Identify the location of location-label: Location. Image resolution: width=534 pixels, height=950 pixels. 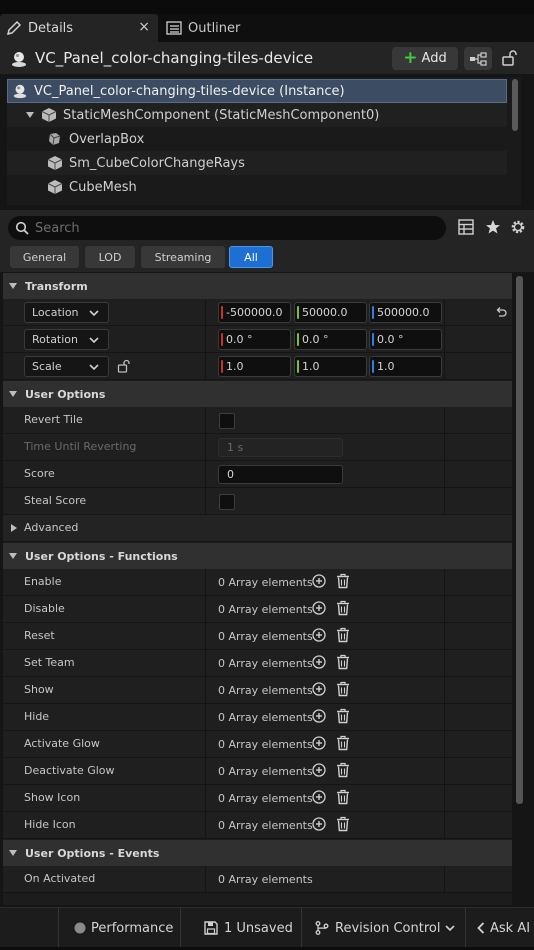
(55, 312).